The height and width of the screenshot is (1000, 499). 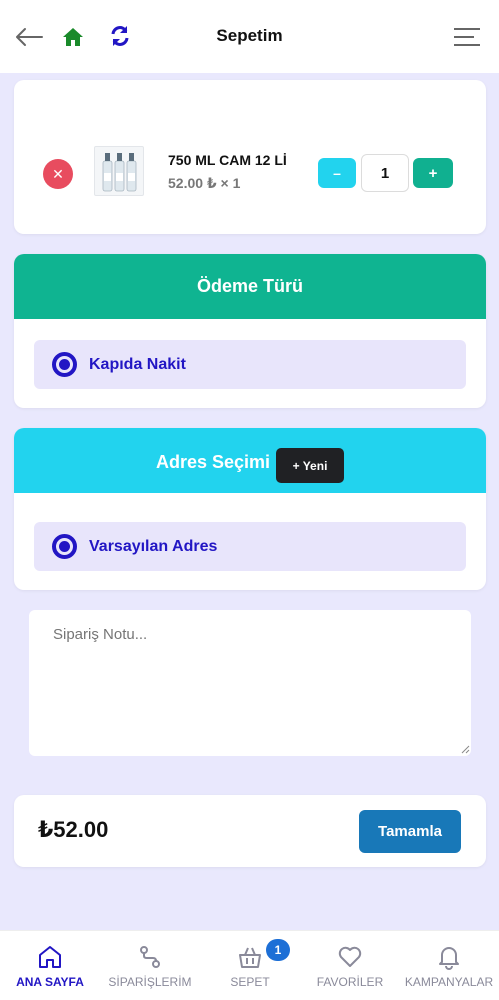 What do you see at coordinates (278, 950) in the screenshot?
I see `cart-count-badge: 1` at bounding box center [278, 950].